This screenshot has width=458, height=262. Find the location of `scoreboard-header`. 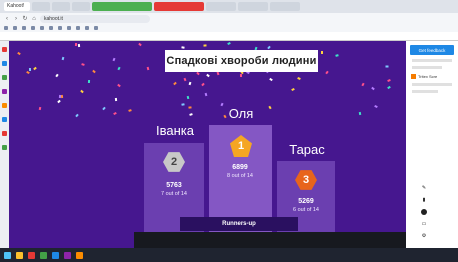

scoreboard-header is located at coordinates (270, 240).